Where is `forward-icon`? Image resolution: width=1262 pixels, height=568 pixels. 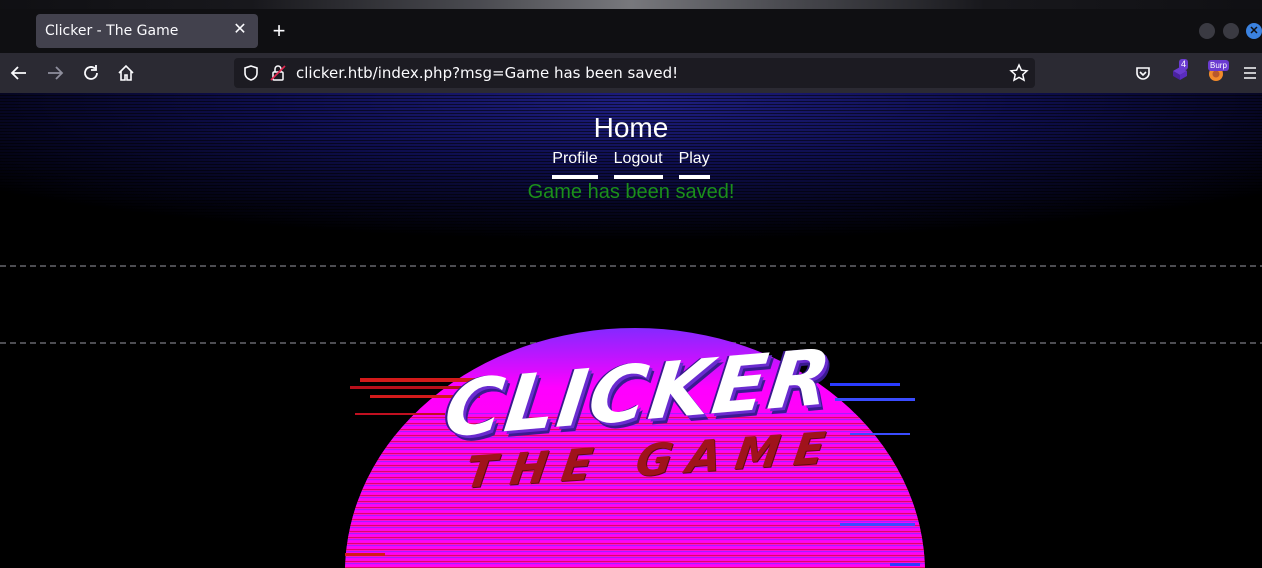
forward-icon is located at coordinates (55, 73).